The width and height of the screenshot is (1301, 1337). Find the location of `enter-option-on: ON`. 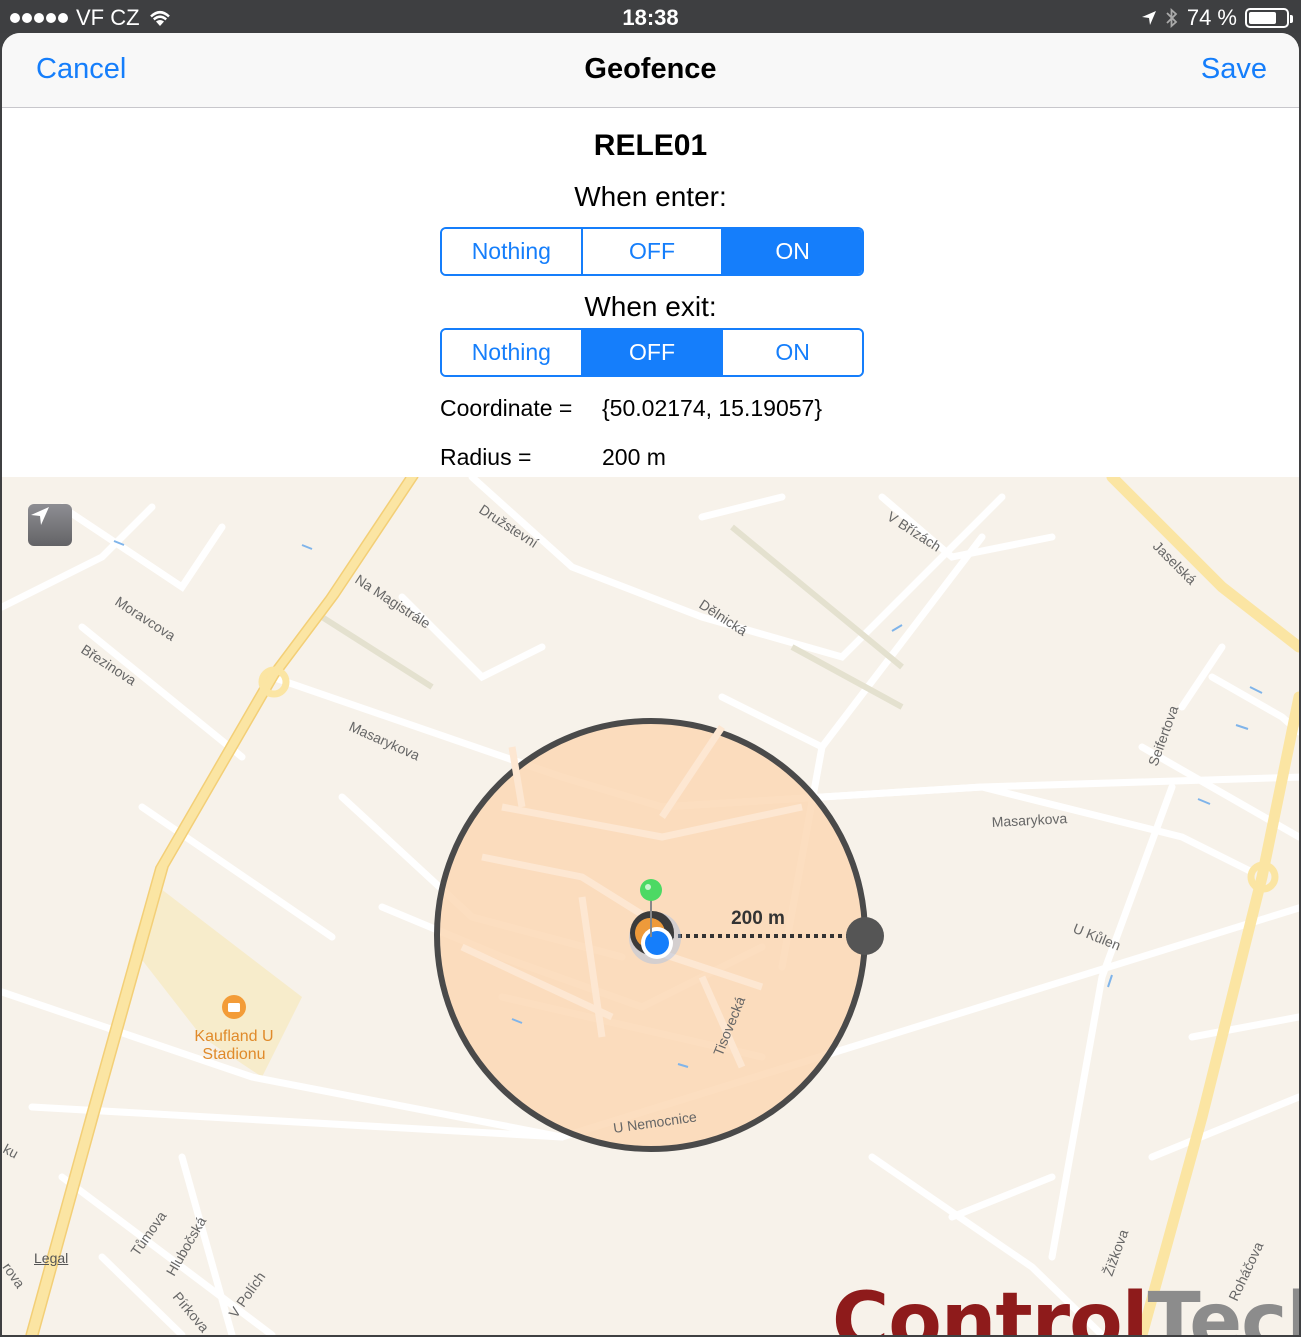

enter-option-on: ON is located at coordinates (791, 251).